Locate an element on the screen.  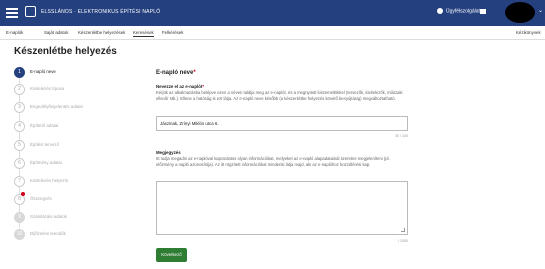
step-number: 3 is located at coordinates (19, 107).